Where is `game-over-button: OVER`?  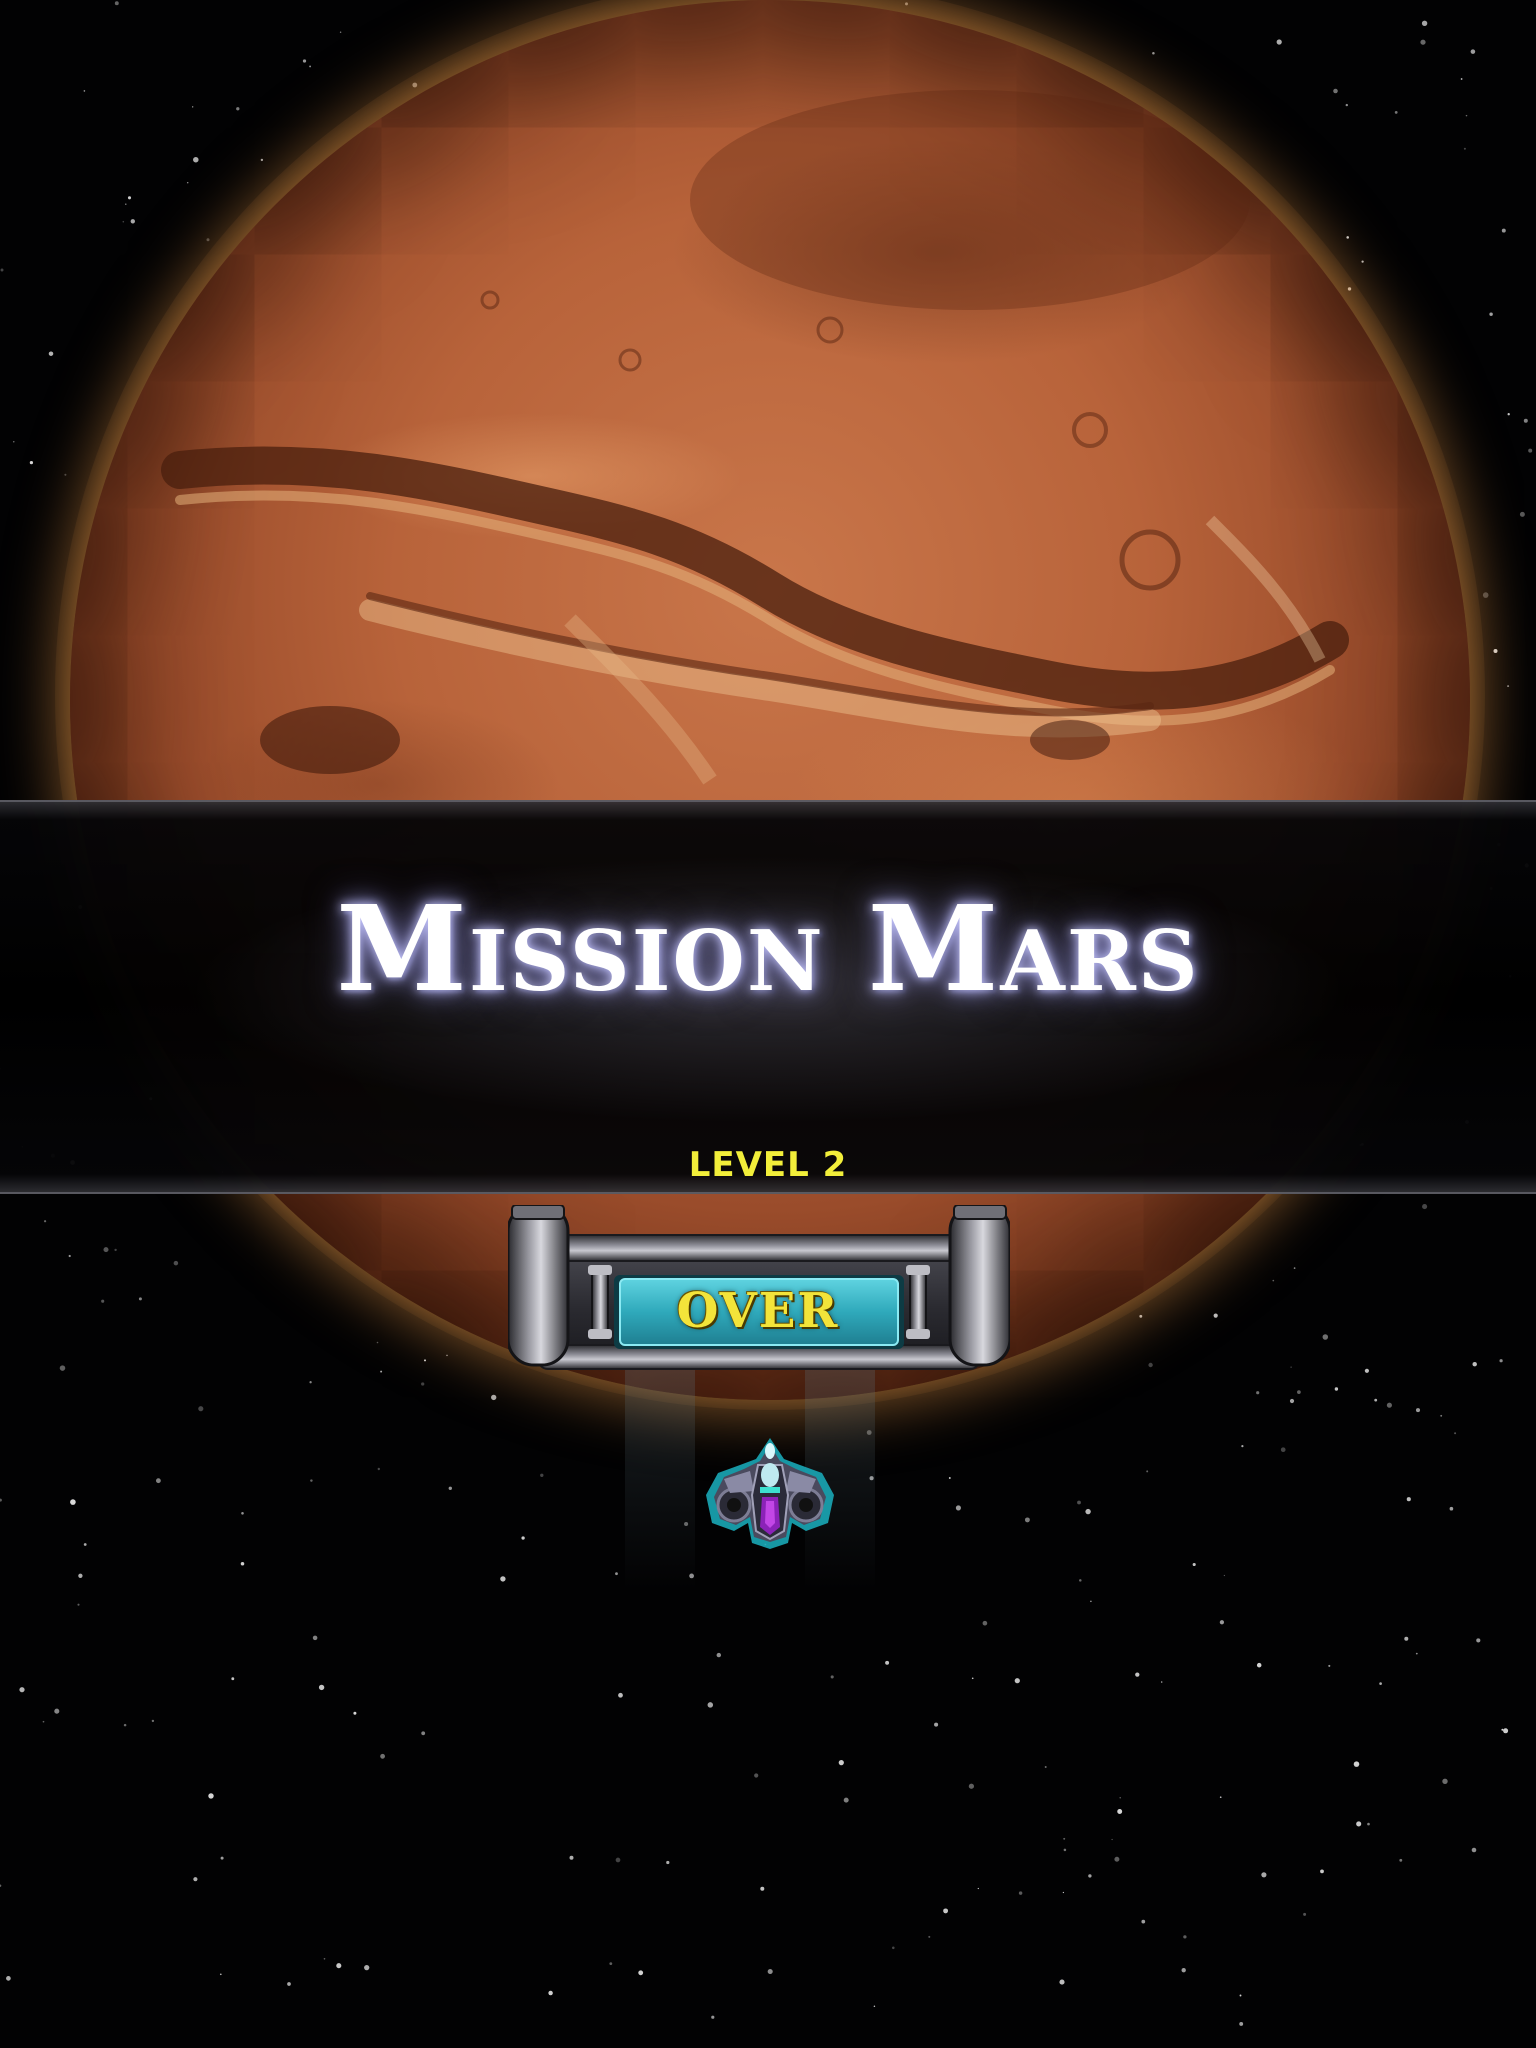 game-over-button: OVER is located at coordinates (758, 1311).